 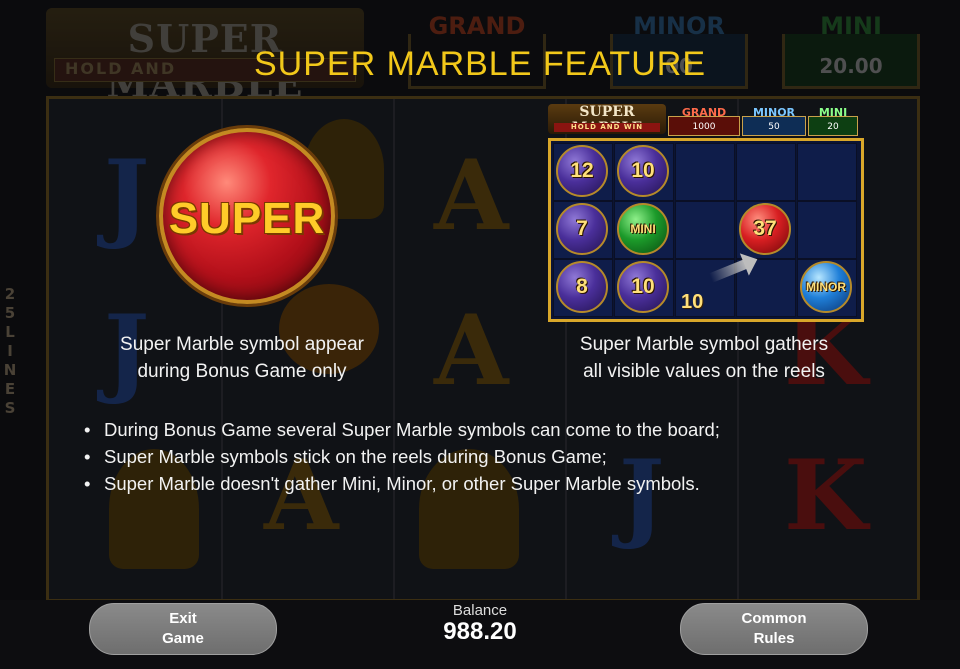 What do you see at coordinates (704, 371) in the screenshot?
I see `right-caption-line-2: all visible values on the reels` at bounding box center [704, 371].